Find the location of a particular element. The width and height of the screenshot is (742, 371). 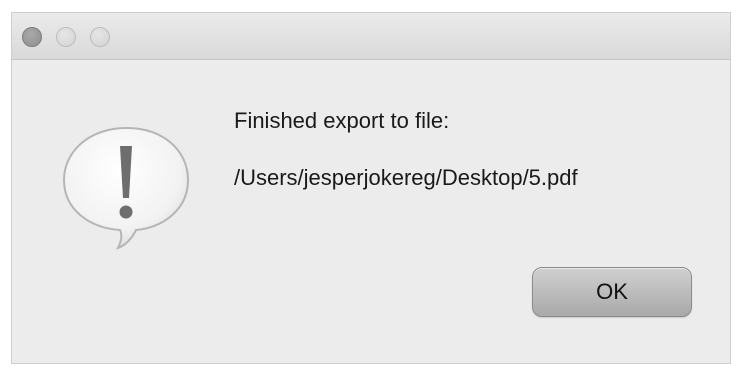

zoom-window-button is located at coordinates (100, 37).